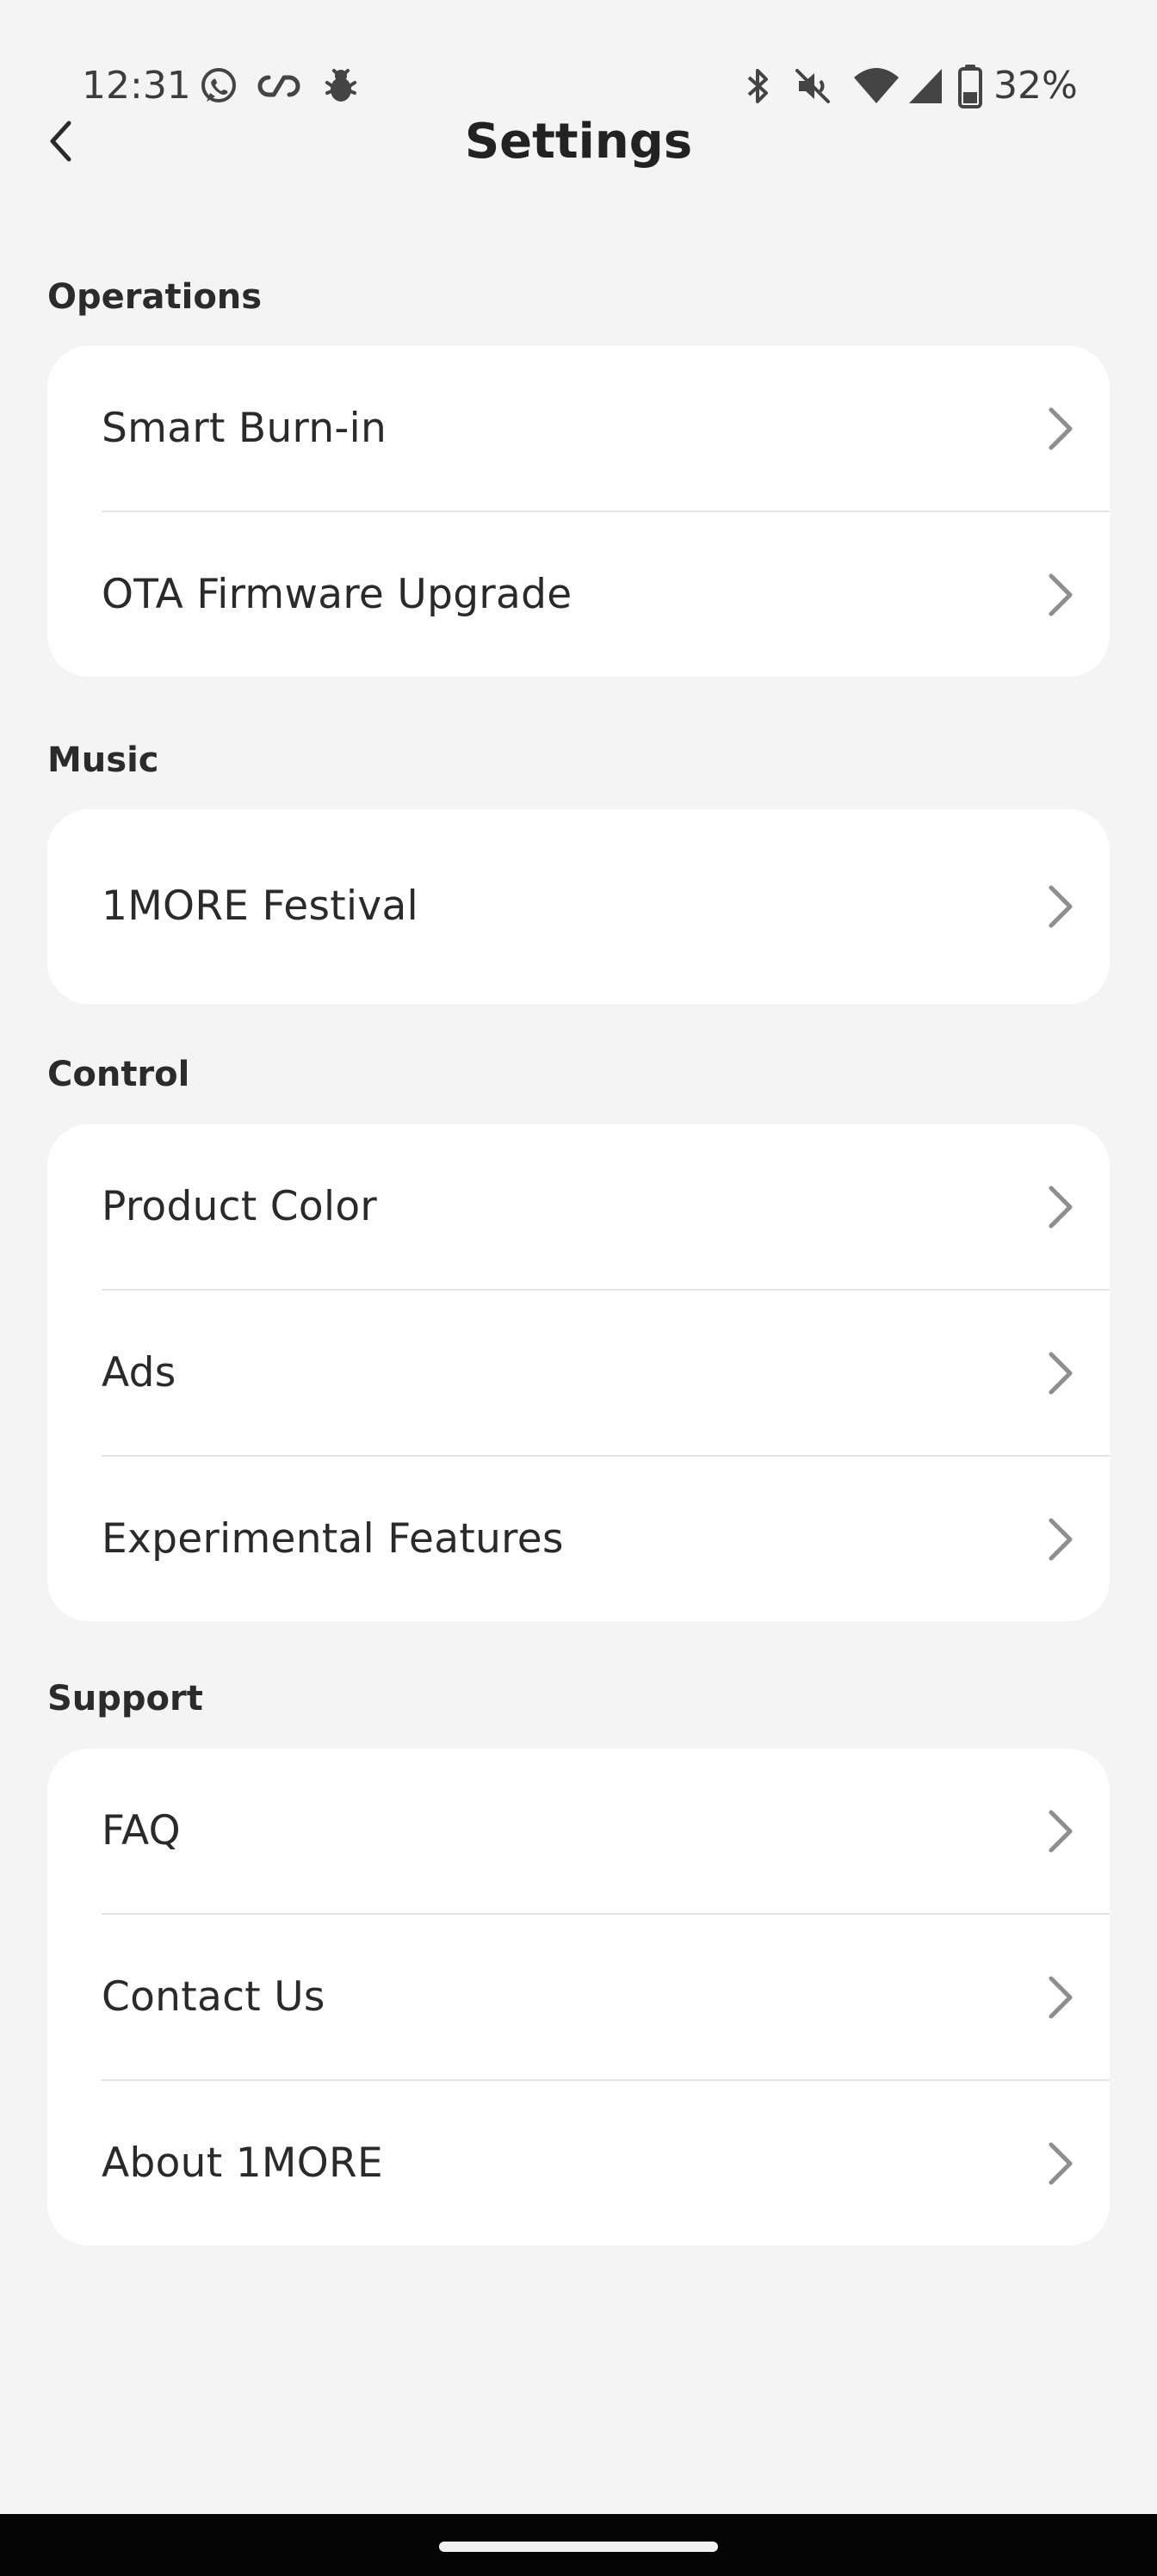  What do you see at coordinates (579, 1539) in the screenshot?
I see `settings-item-experimental-features: Experimental Features` at bounding box center [579, 1539].